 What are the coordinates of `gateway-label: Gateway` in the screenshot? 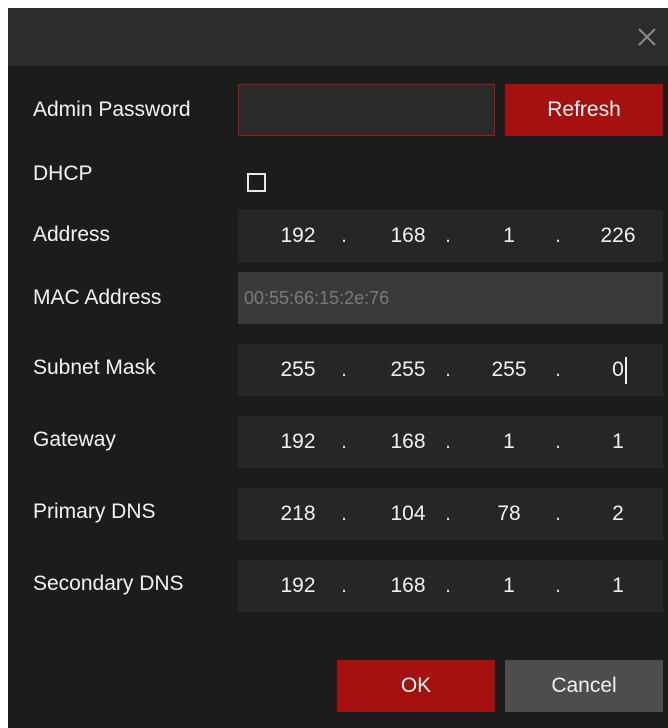 It's located at (74, 439).